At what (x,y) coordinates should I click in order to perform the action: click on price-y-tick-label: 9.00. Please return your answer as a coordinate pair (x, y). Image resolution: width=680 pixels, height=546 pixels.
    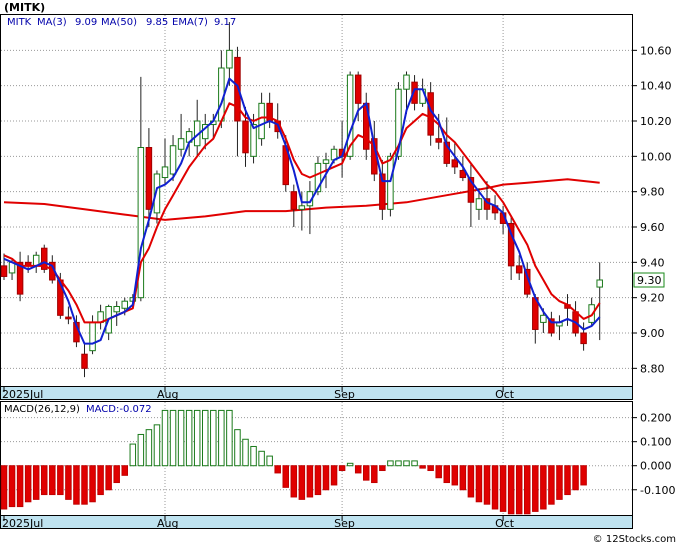
    Looking at the image, I should click on (652, 333).